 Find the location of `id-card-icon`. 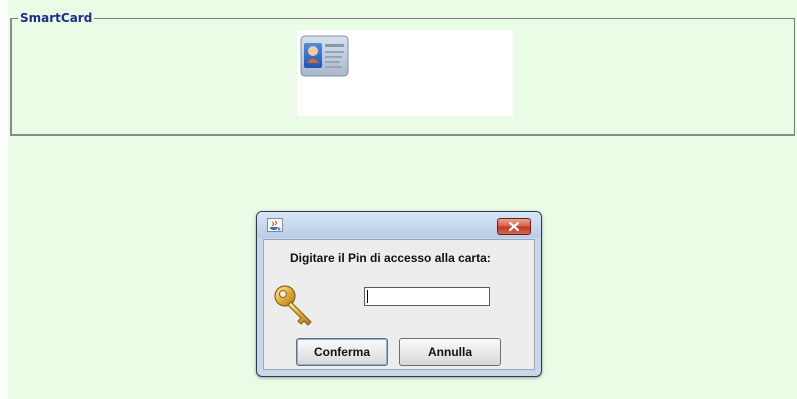

id-card-icon is located at coordinates (324, 56).